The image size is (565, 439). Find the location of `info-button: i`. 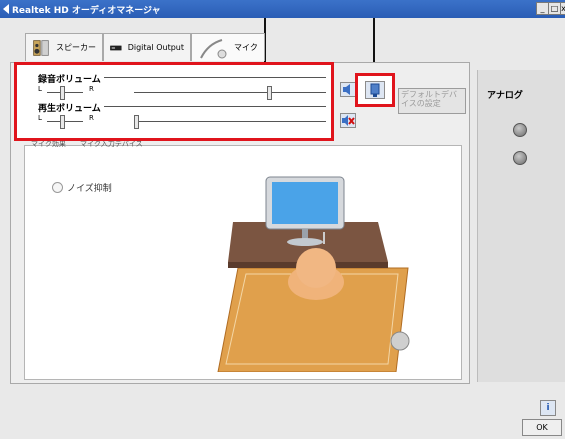

info-button: i is located at coordinates (548, 408).